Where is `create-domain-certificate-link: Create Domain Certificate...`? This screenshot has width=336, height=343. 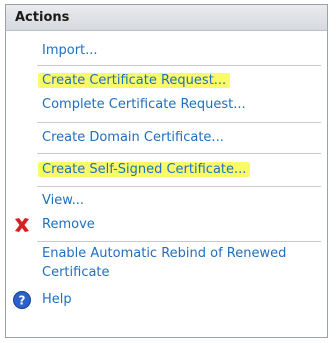
create-domain-certificate-link: Create Domain Certificate... is located at coordinates (133, 138).